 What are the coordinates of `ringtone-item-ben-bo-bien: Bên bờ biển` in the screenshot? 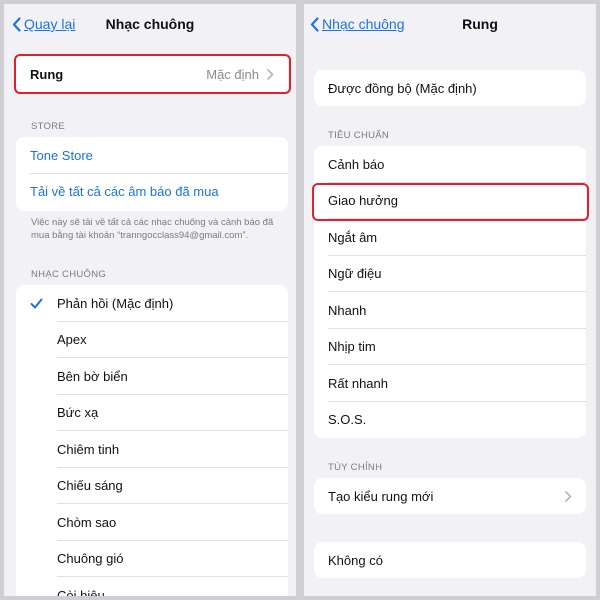 It's located at (152, 376).